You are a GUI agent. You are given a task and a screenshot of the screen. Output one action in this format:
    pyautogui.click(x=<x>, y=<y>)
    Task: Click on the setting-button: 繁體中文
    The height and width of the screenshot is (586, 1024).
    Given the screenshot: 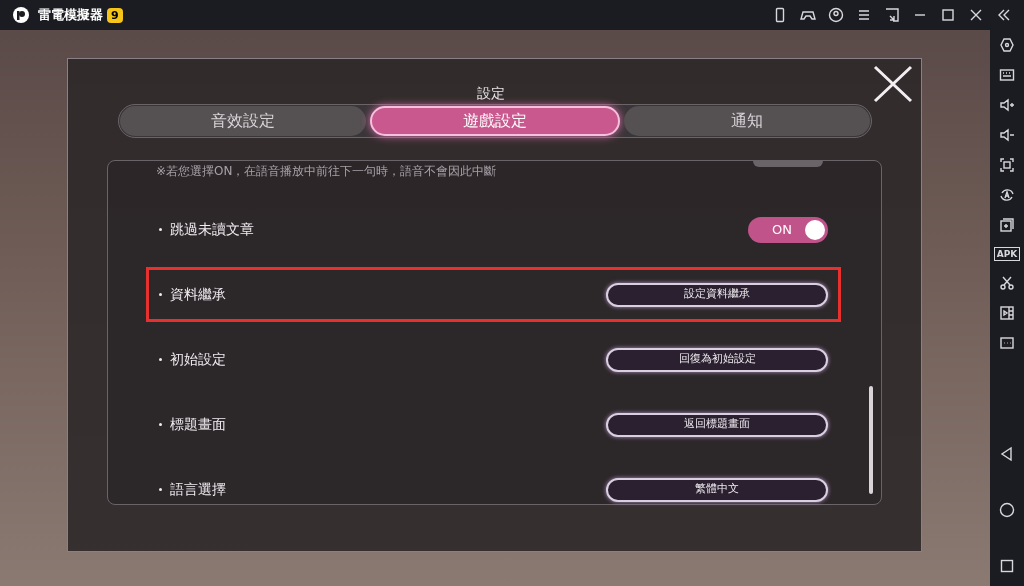 What is the action you would take?
    pyautogui.click(x=717, y=489)
    